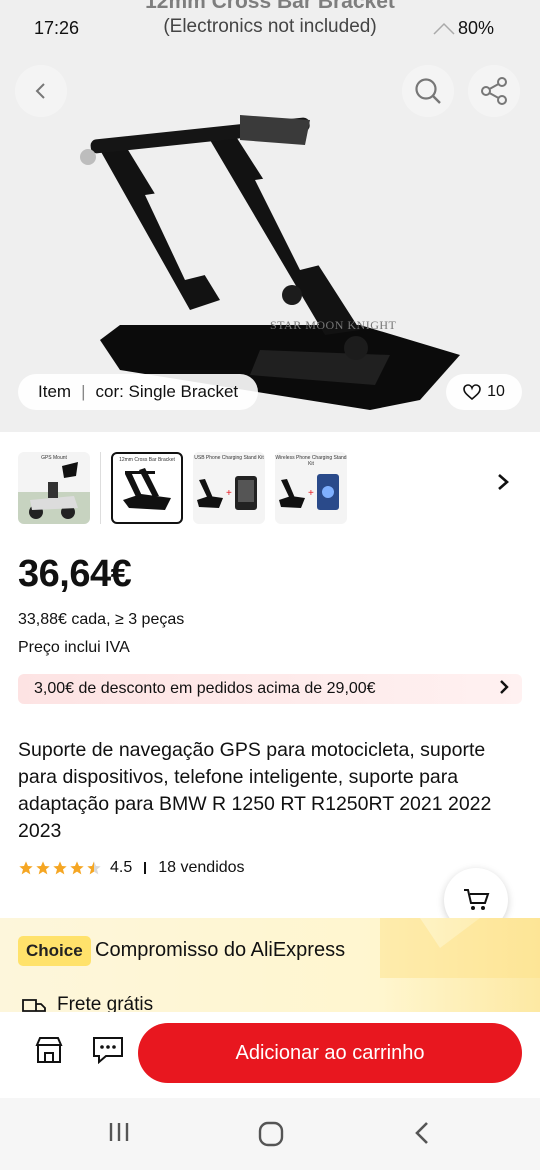  Describe the element at coordinates (34, 1005) in the screenshot. I see `truck-icon` at that location.